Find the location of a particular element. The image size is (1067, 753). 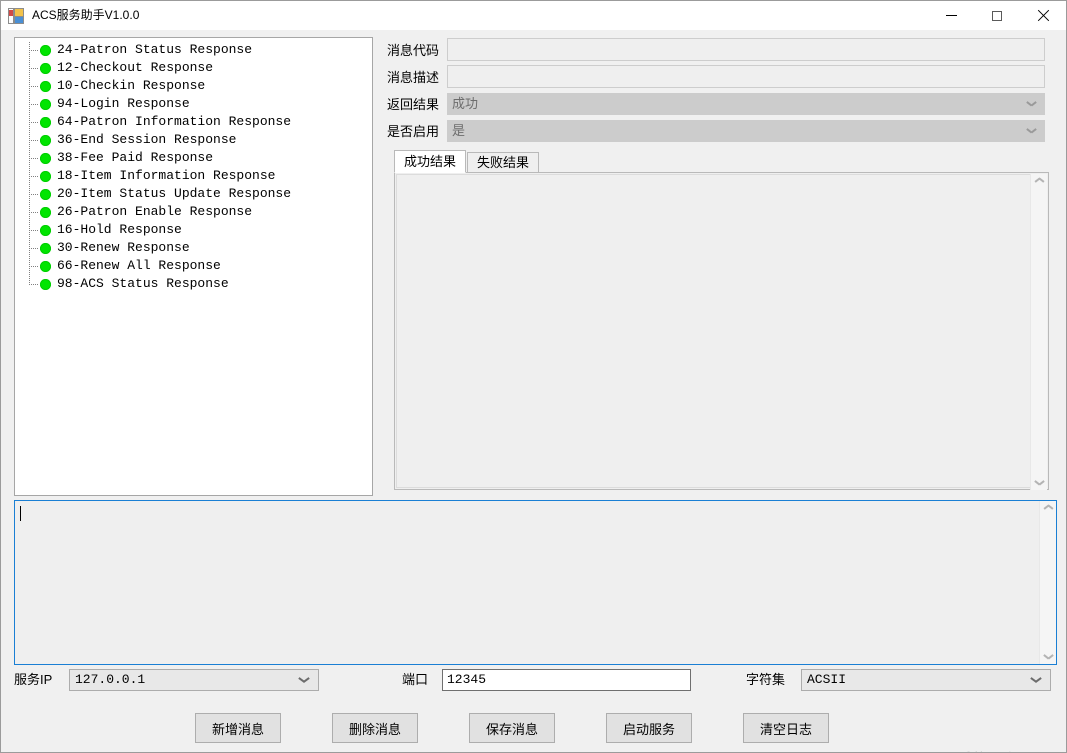

tree-item: 10-Checkin Response is located at coordinates (193, 86).